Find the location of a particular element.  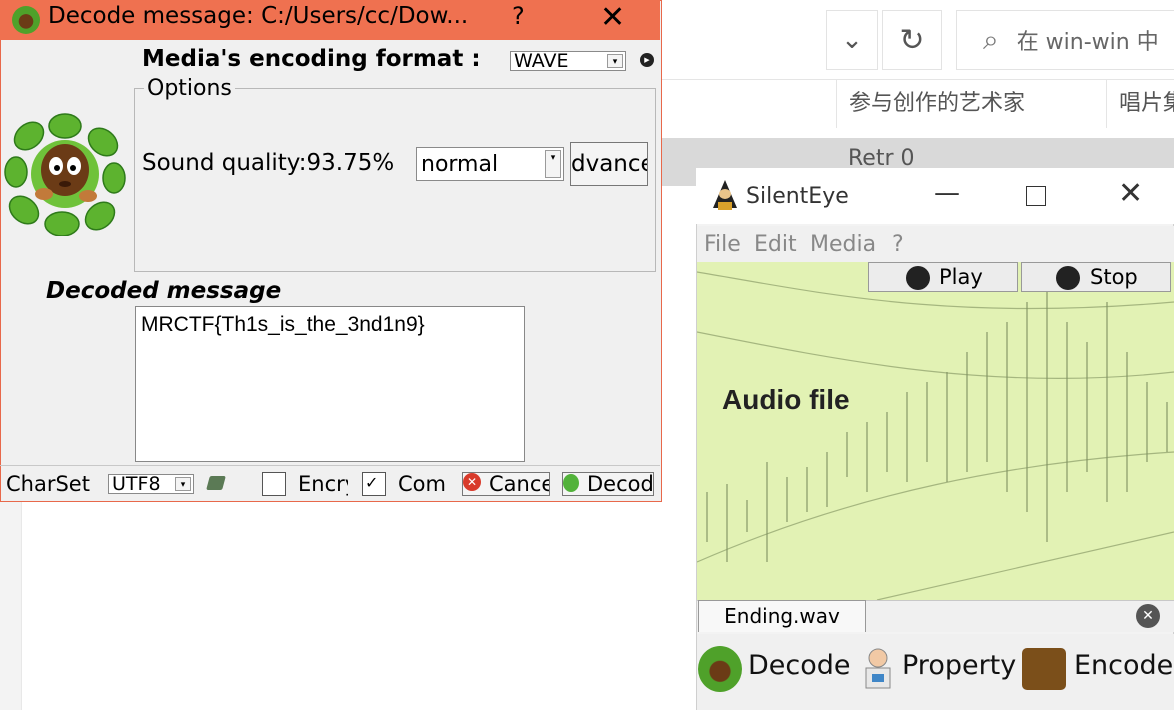

help-button: ? is located at coordinates (518, 16).